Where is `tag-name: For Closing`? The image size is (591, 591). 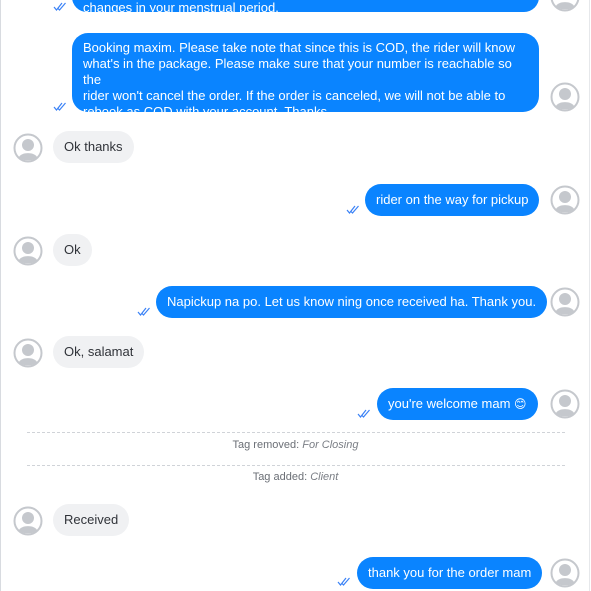
tag-name: For Closing is located at coordinates (330, 445).